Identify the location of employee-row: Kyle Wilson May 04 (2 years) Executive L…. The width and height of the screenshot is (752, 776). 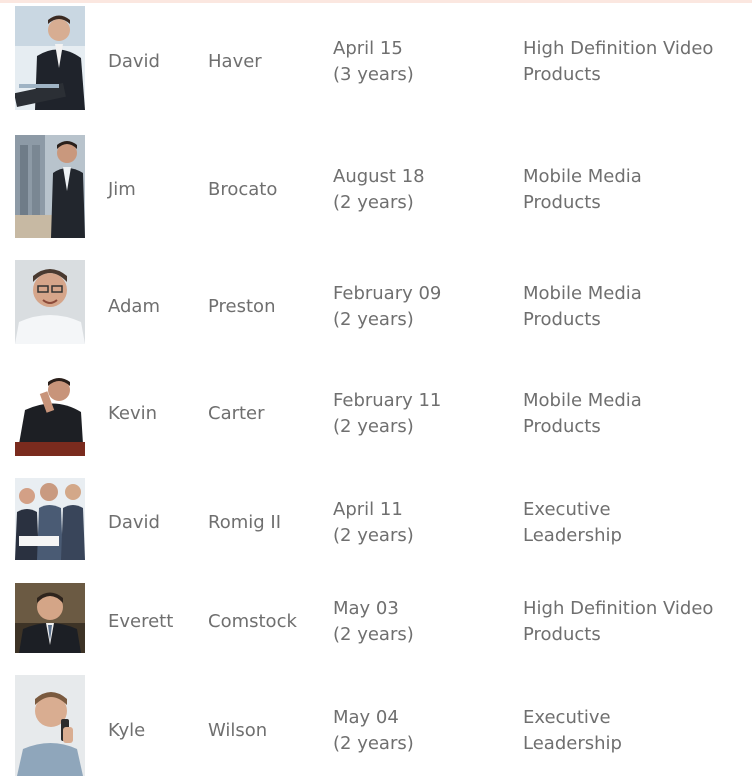
(376, 723).